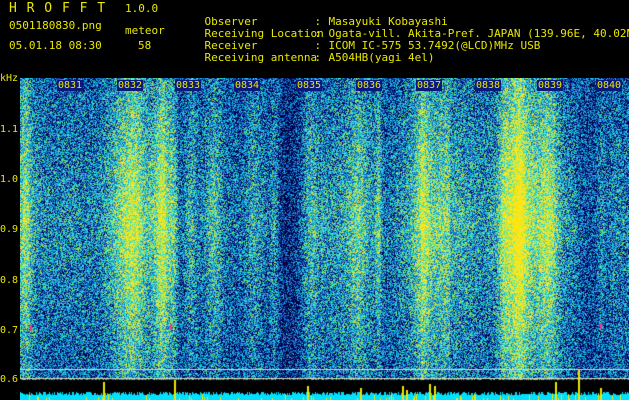 The width and height of the screenshot is (629, 400). Describe the element at coordinates (55, 25) in the screenshot. I see `header-filename: 0501180830.png` at that location.